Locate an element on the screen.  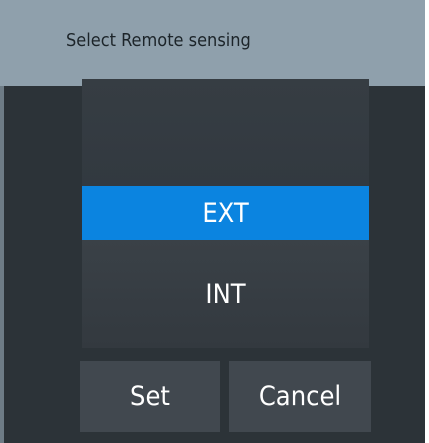
picker-option-ext: EXT is located at coordinates (225, 213).